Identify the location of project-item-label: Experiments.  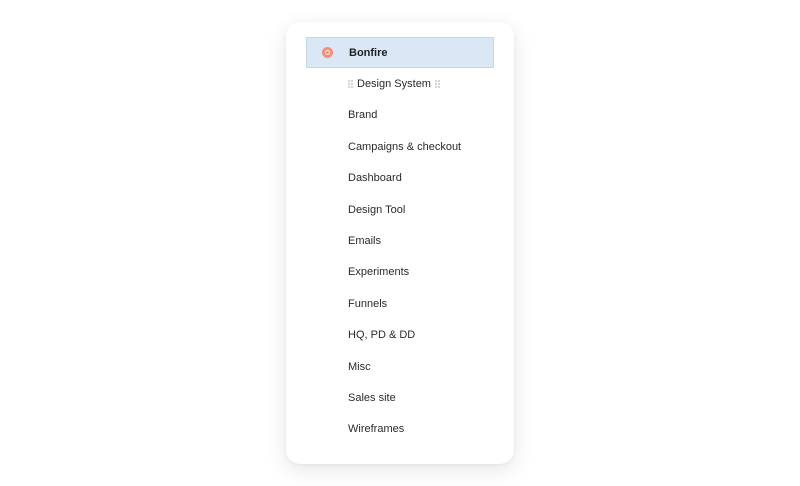
(379, 272).